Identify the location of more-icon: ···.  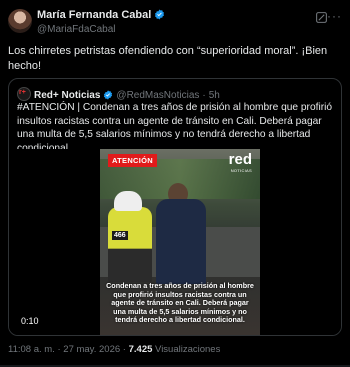
(334, 16).